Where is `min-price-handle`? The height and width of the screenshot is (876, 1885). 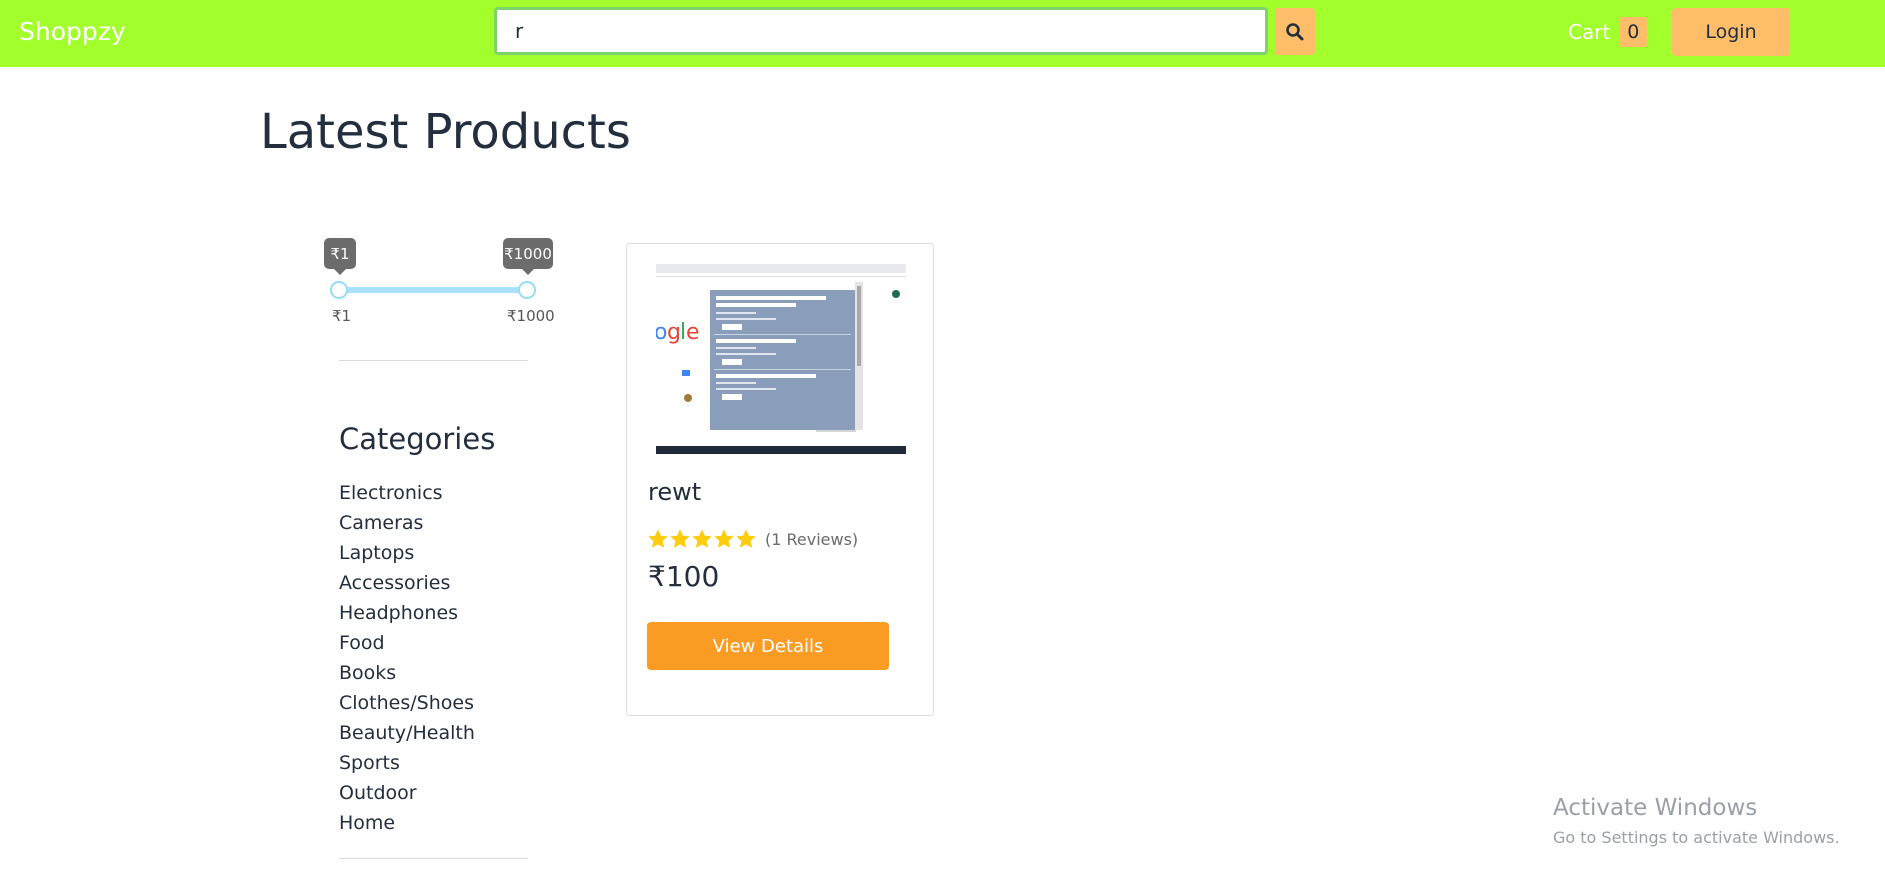
min-price-handle is located at coordinates (339, 290).